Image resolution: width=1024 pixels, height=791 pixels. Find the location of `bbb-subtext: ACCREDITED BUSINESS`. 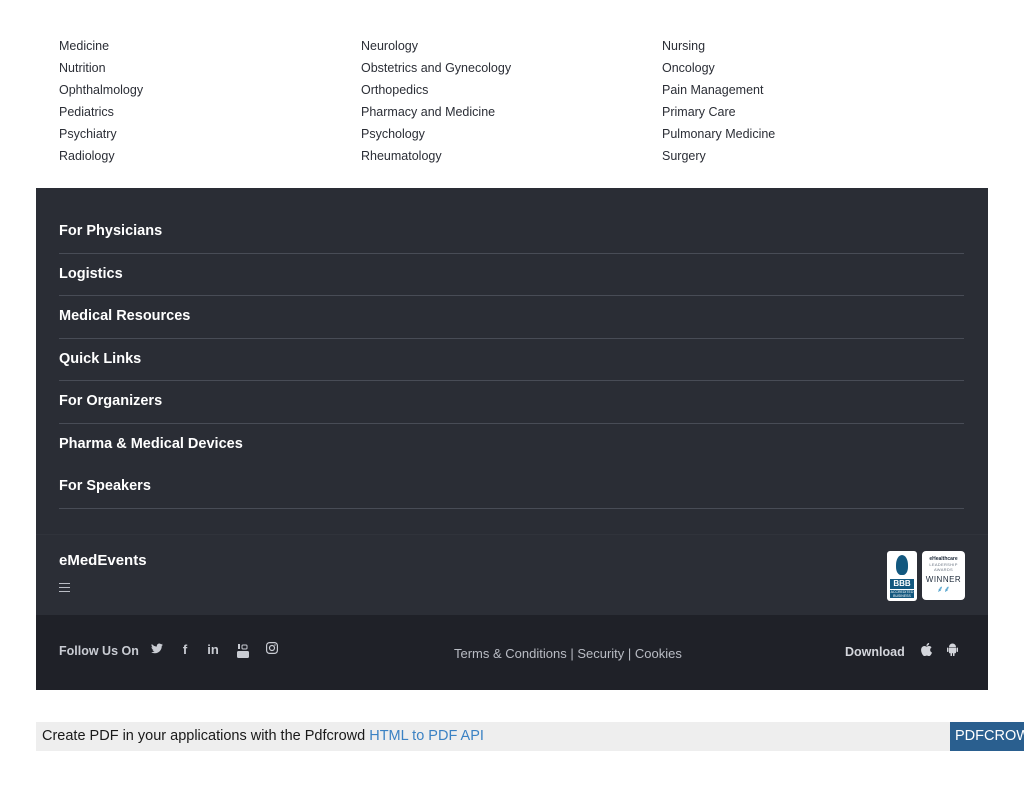

bbb-subtext: ACCREDITED BUSINESS is located at coordinates (902, 594).